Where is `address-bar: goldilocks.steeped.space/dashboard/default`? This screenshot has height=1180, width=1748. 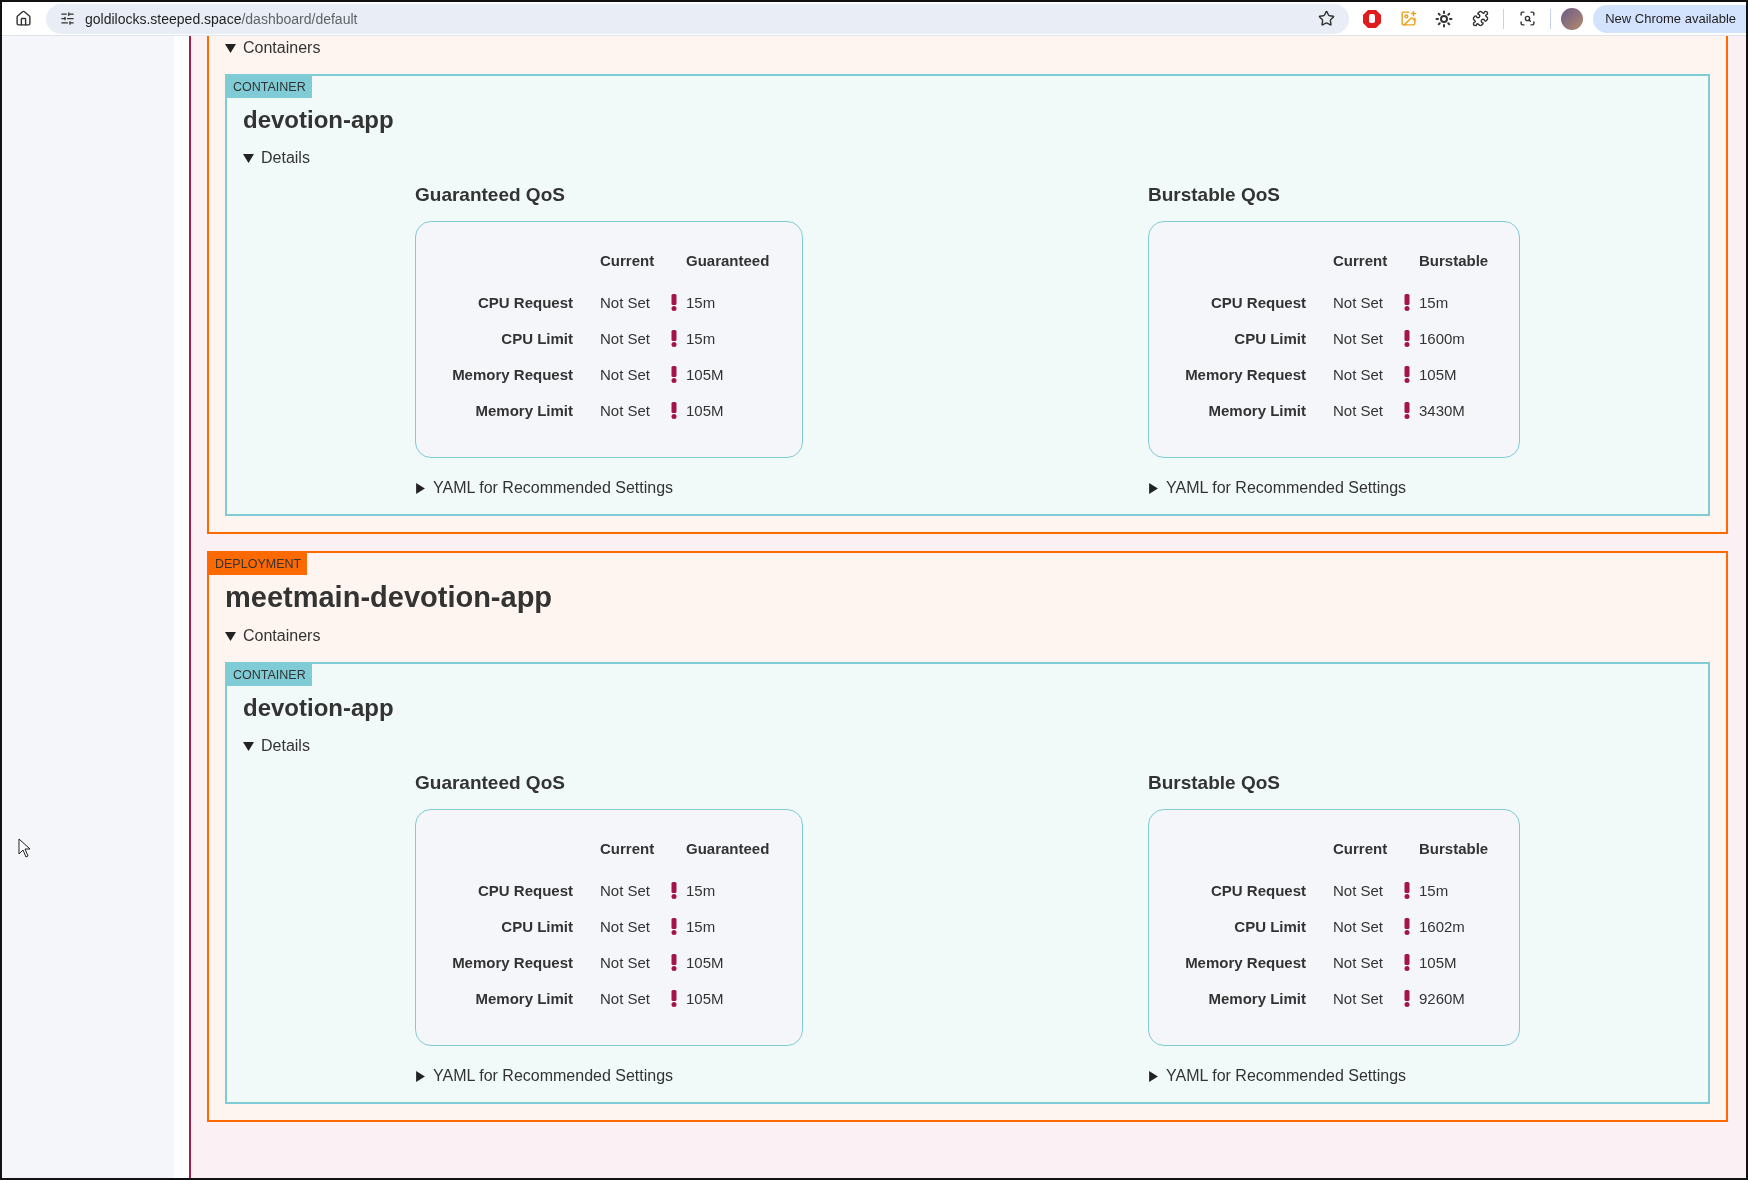 address-bar: goldilocks.steeped.space/dashboard/default is located at coordinates (698, 18).